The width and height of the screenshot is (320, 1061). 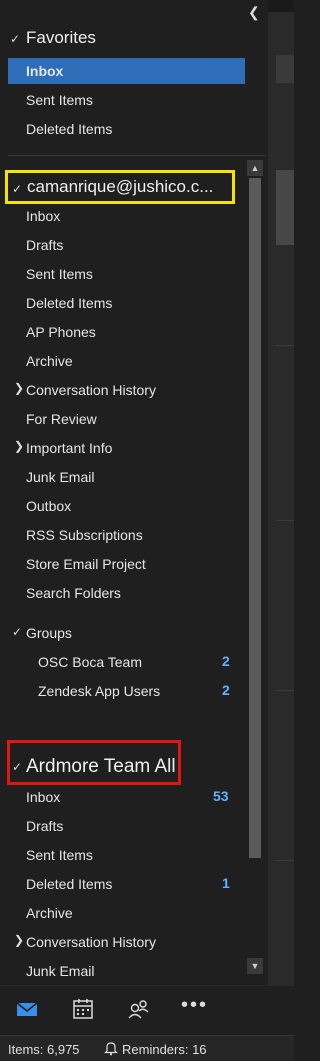 What do you see at coordinates (15, 39) in the screenshot?
I see `favorites-chevron-icon: ✓` at bounding box center [15, 39].